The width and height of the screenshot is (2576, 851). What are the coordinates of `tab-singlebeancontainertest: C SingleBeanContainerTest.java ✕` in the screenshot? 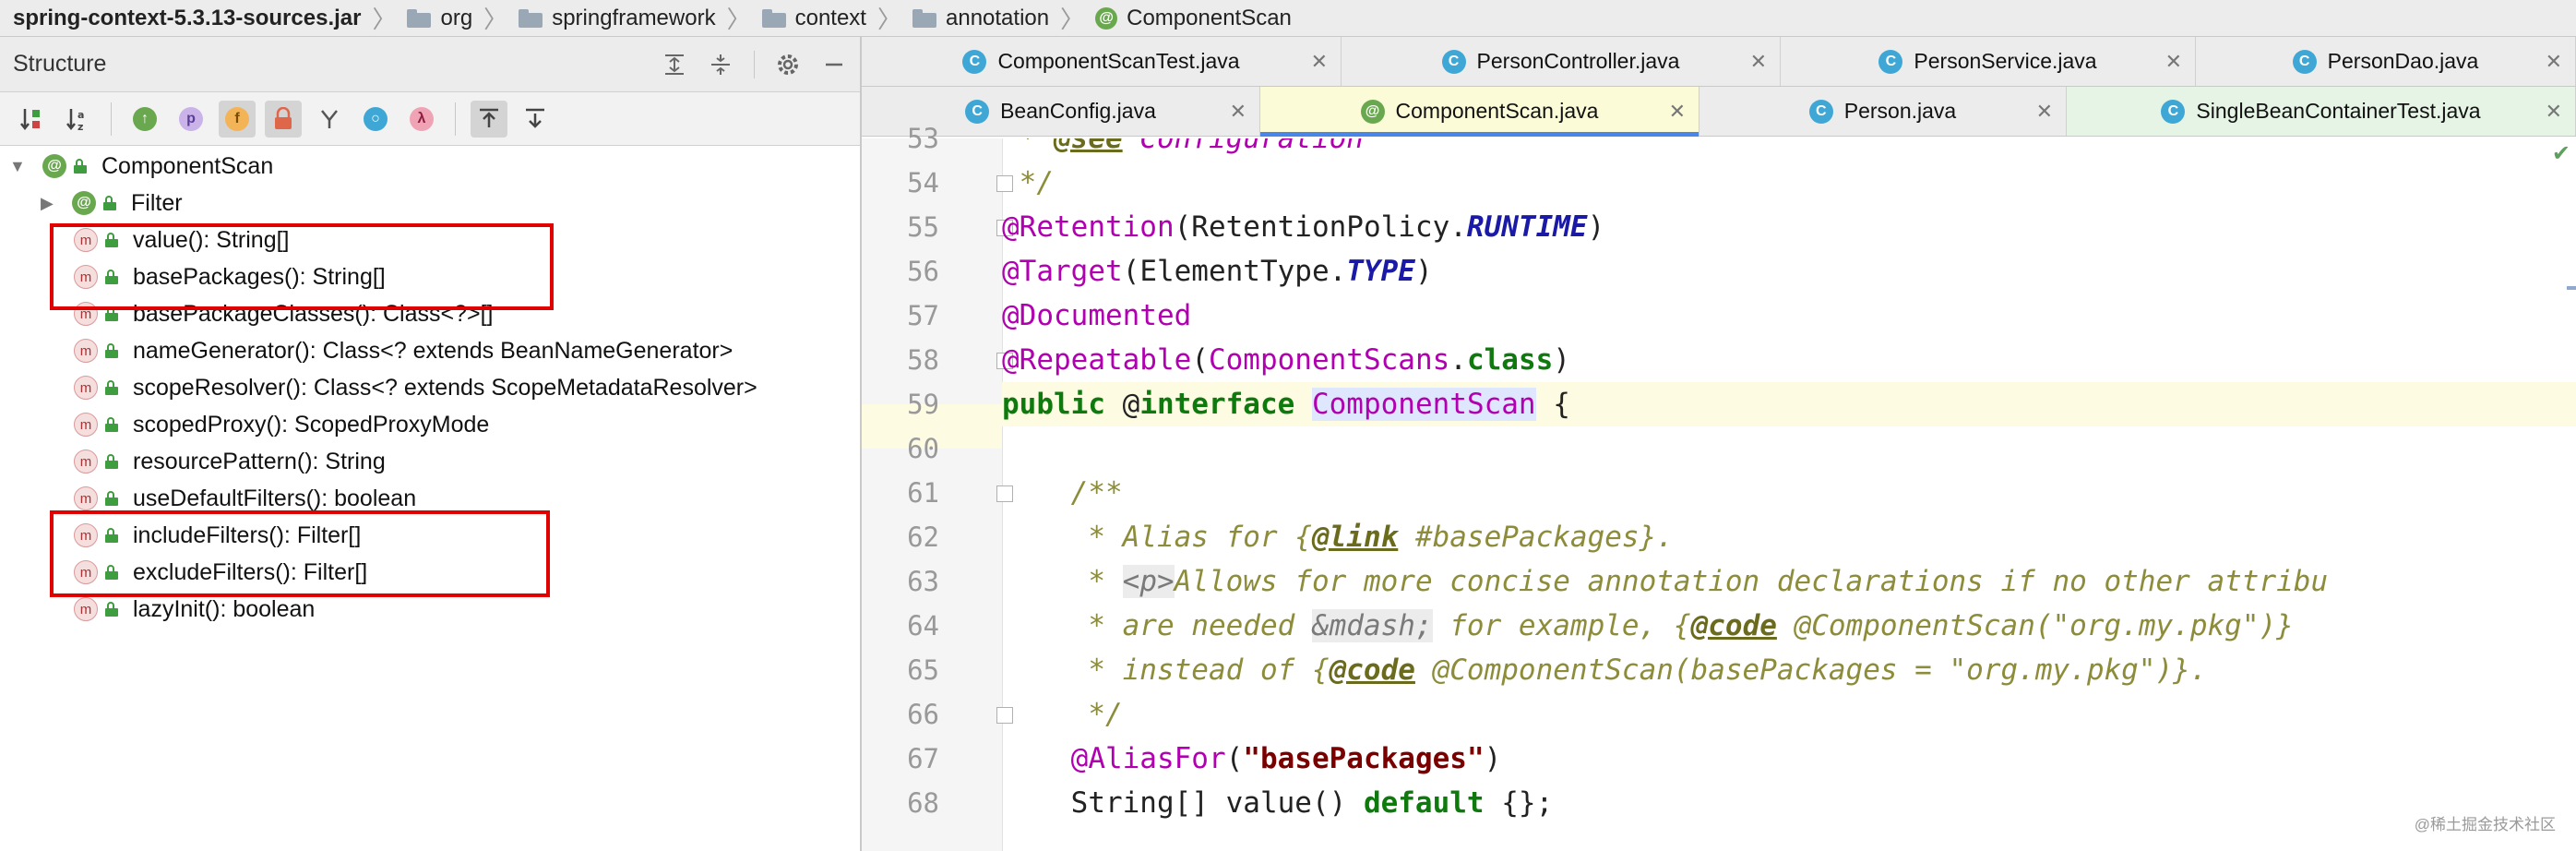 It's located at (2321, 111).